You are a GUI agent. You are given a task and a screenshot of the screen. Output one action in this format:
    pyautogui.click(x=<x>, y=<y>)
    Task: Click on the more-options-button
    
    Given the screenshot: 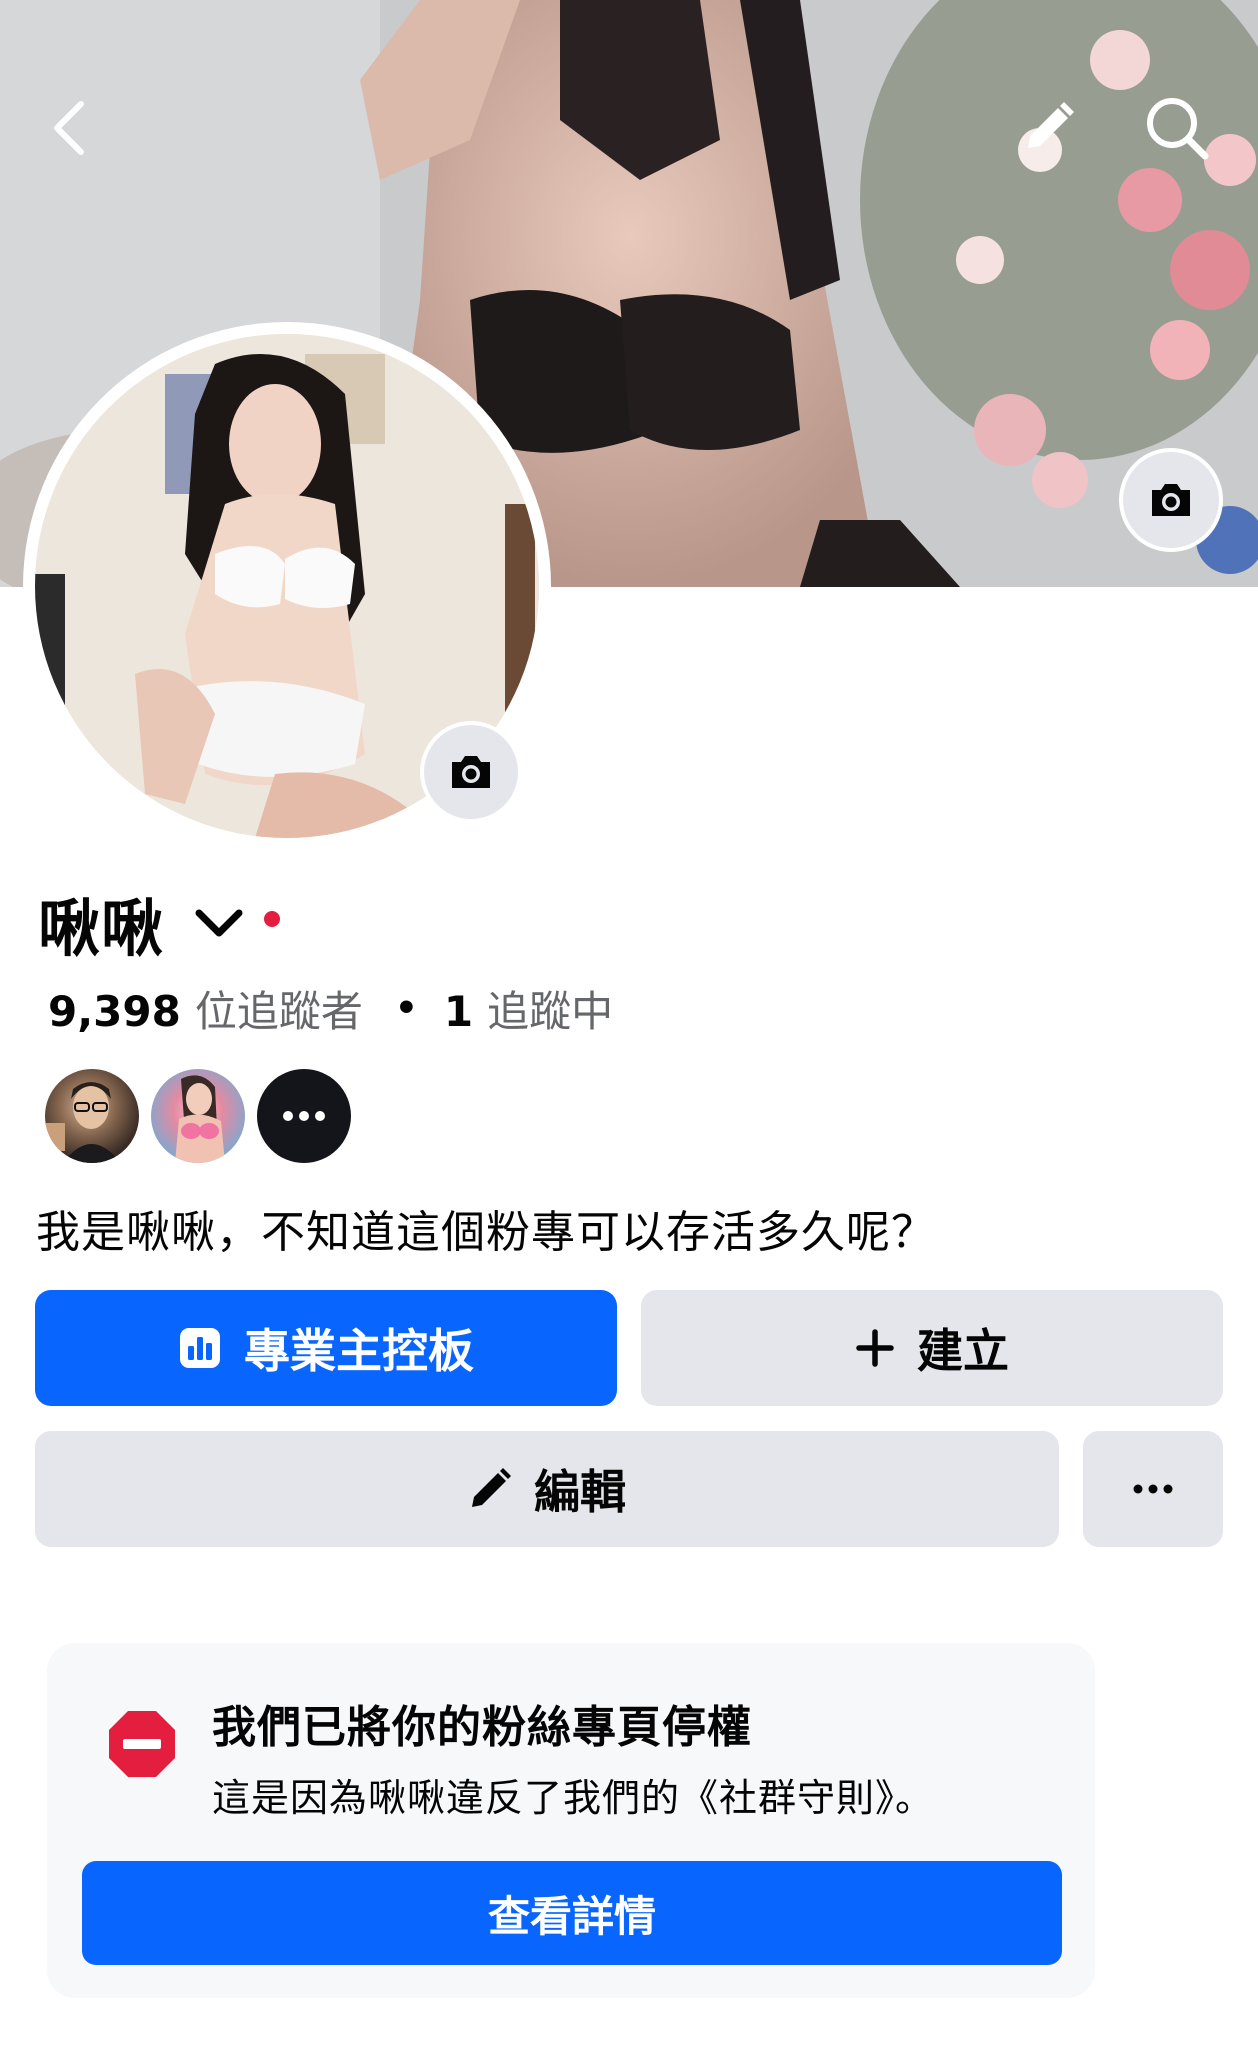 What is the action you would take?
    pyautogui.click(x=1153, y=1489)
    